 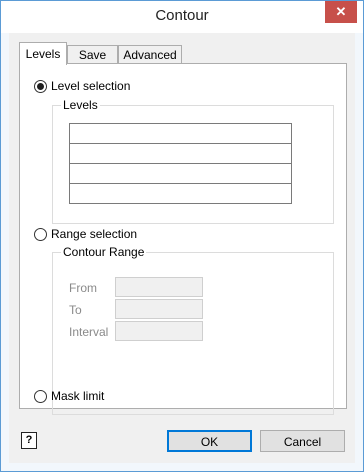 I want to click on level-selection-label: Level selection, so click(x=91, y=86).